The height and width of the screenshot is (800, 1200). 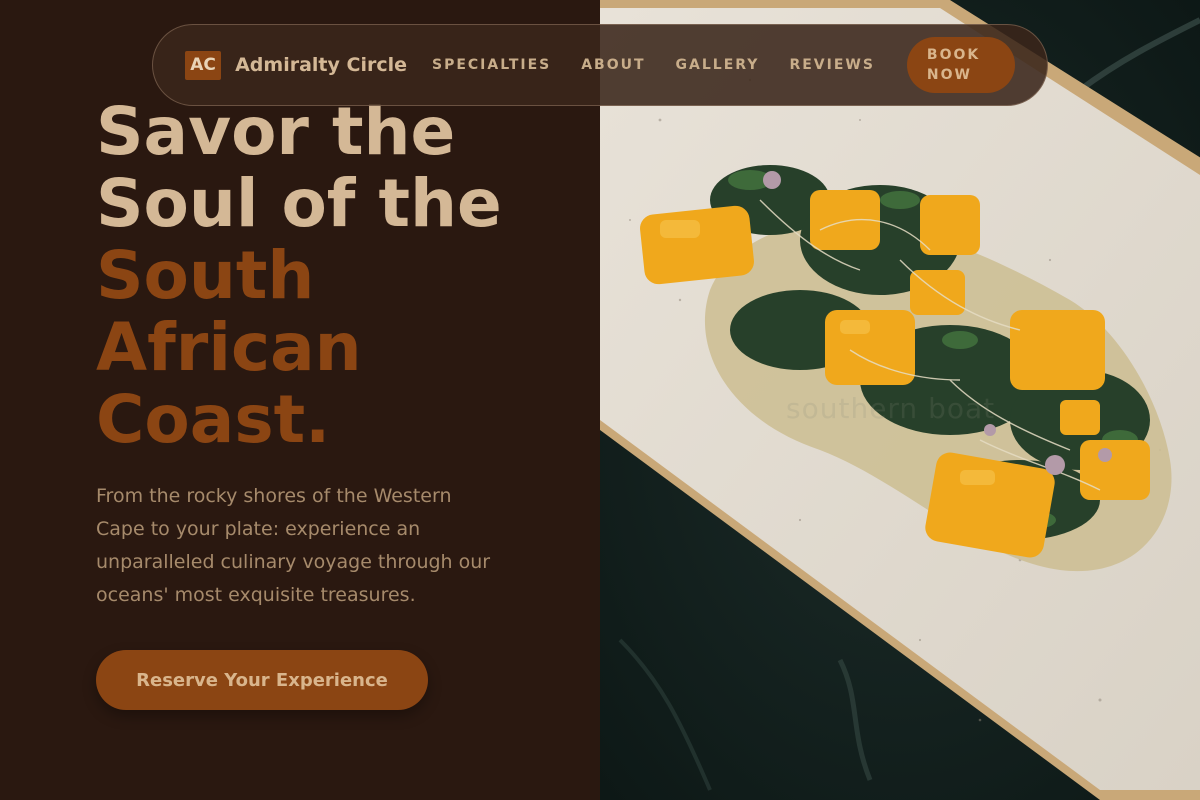 I want to click on nav-link-reviews: REVIEWS, so click(x=831, y=65).